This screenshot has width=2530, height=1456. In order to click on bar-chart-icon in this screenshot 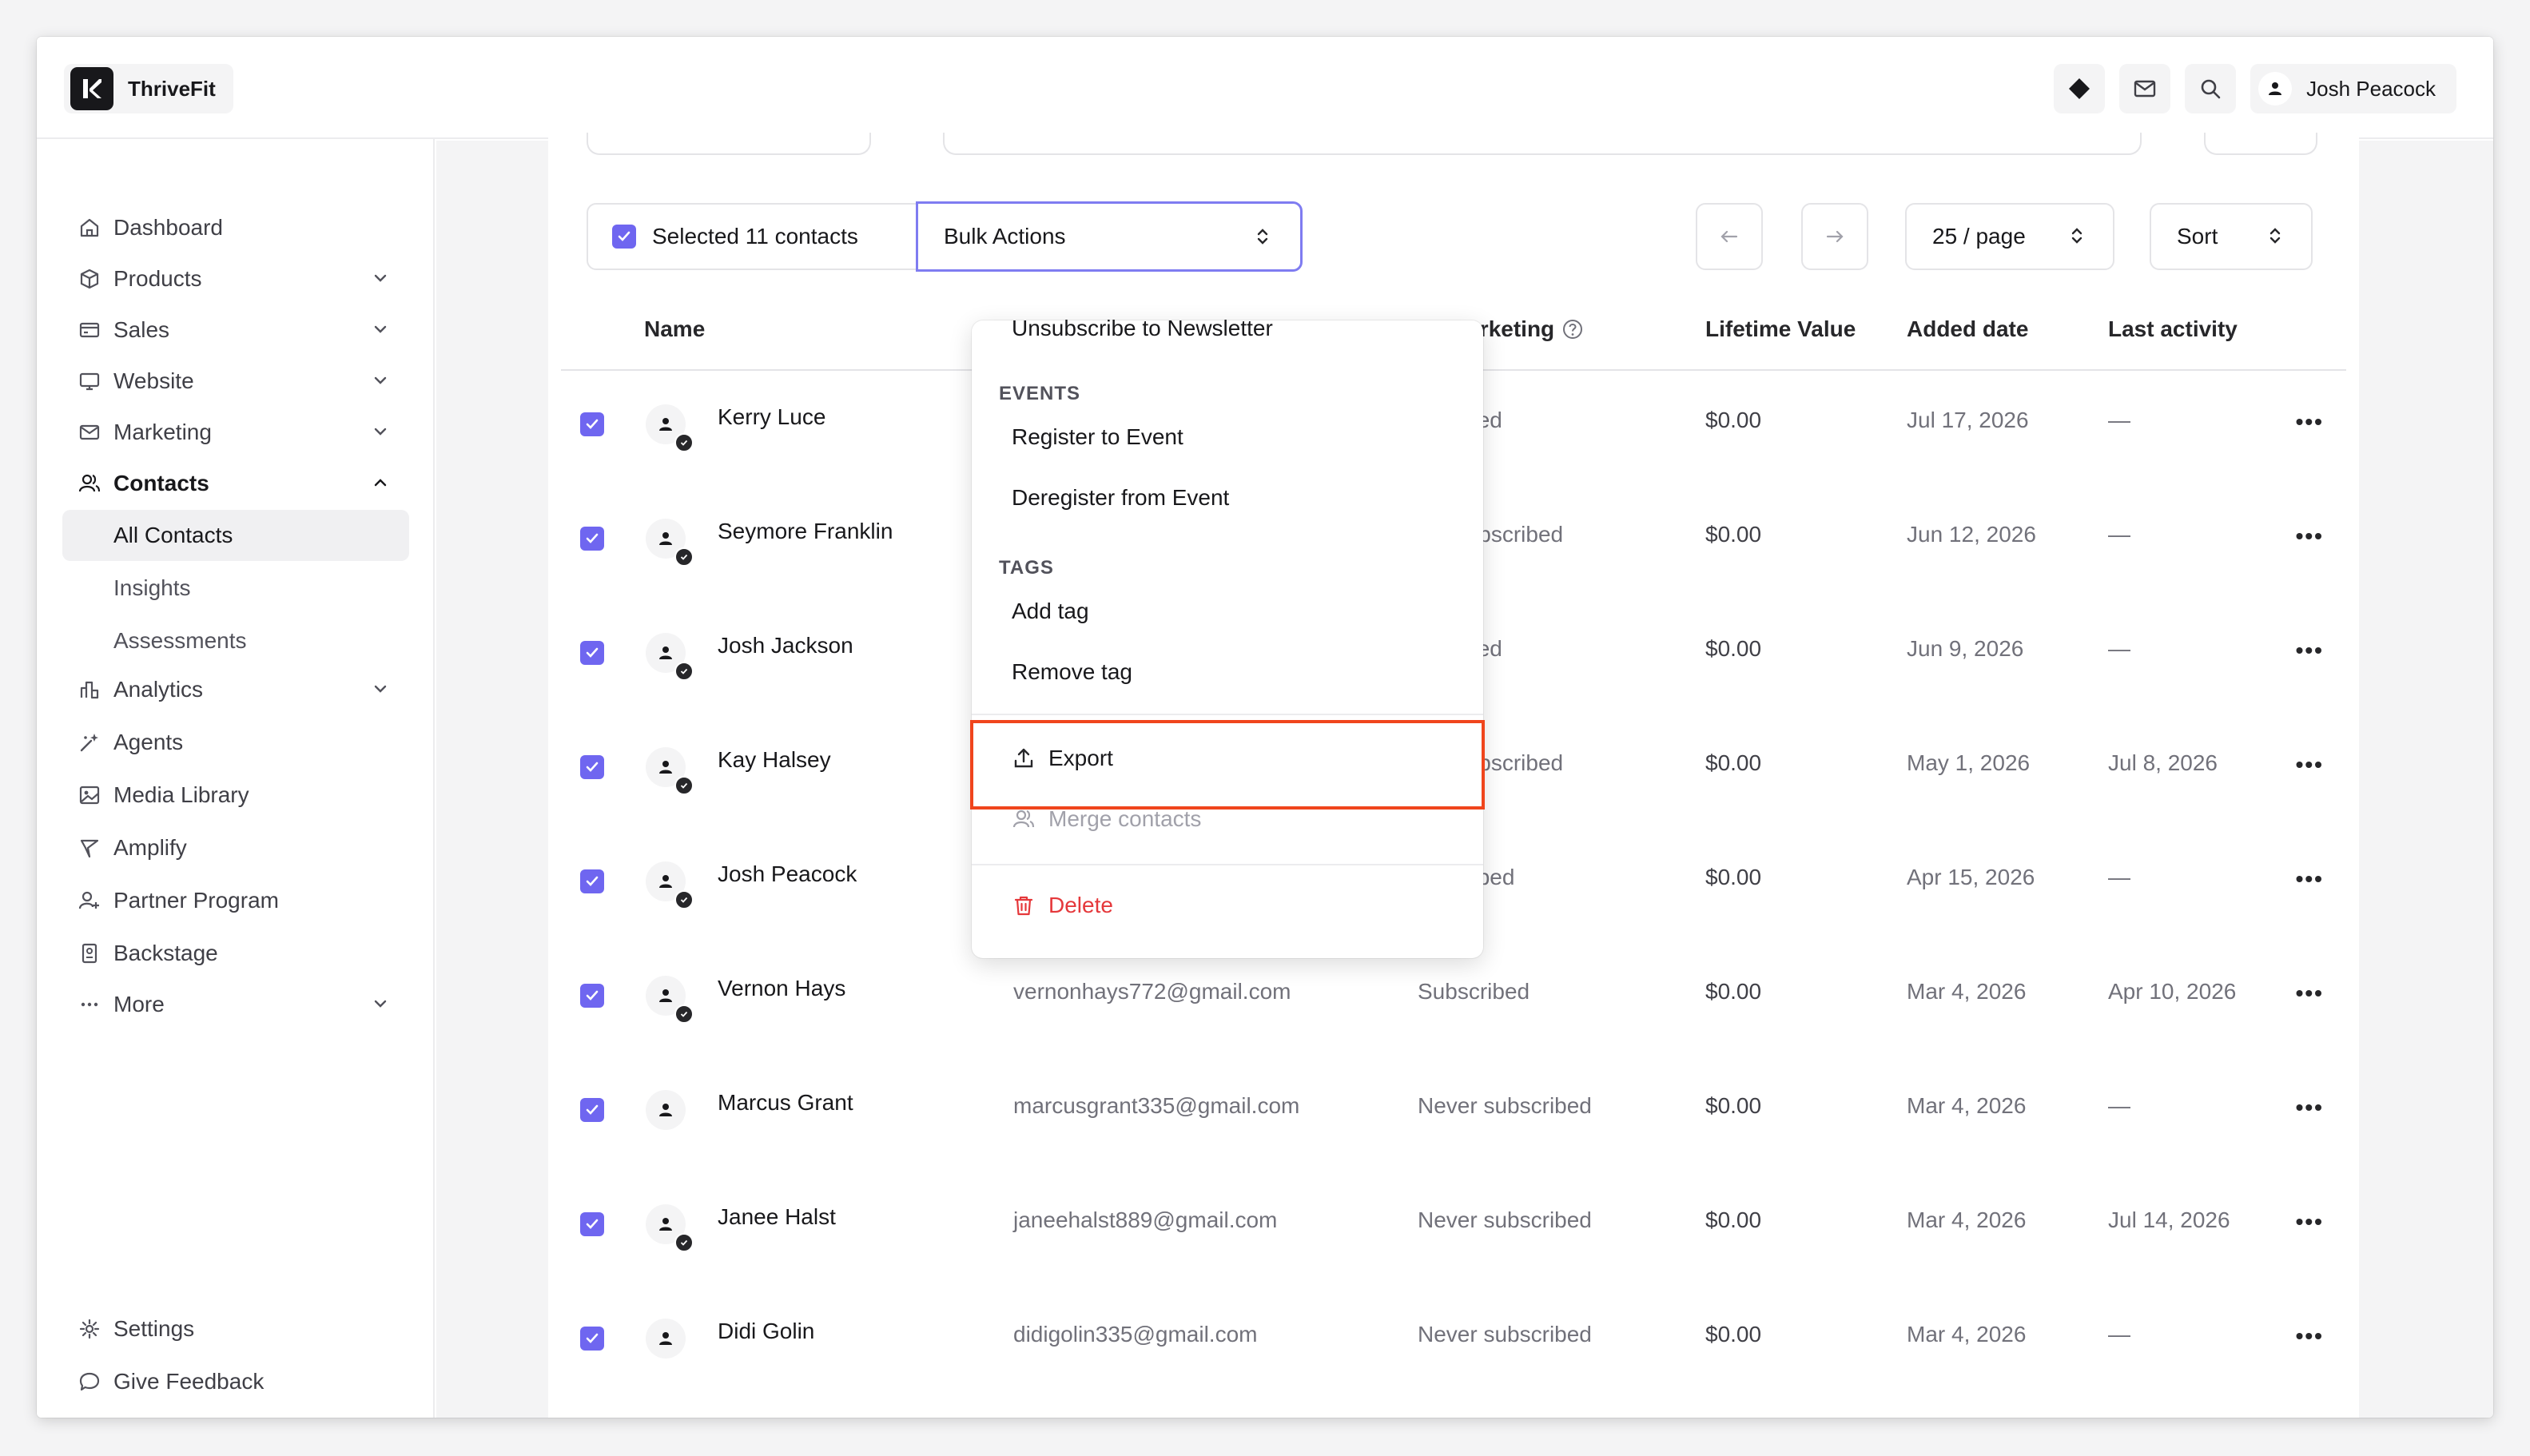, I will do `click(89, 689)`.